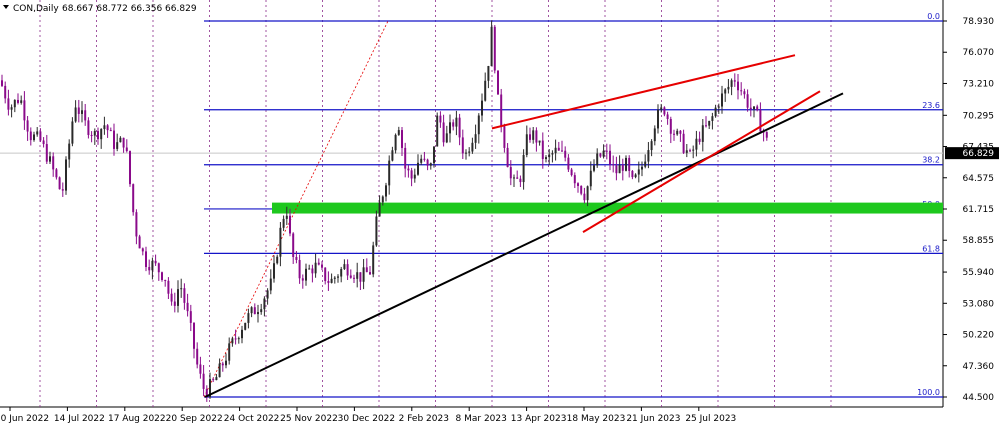 Image resolution: width=1000 pixels, height=425 pixels. I want to click on x-tick-label: 30 Dec 2022, so click(367, 419).